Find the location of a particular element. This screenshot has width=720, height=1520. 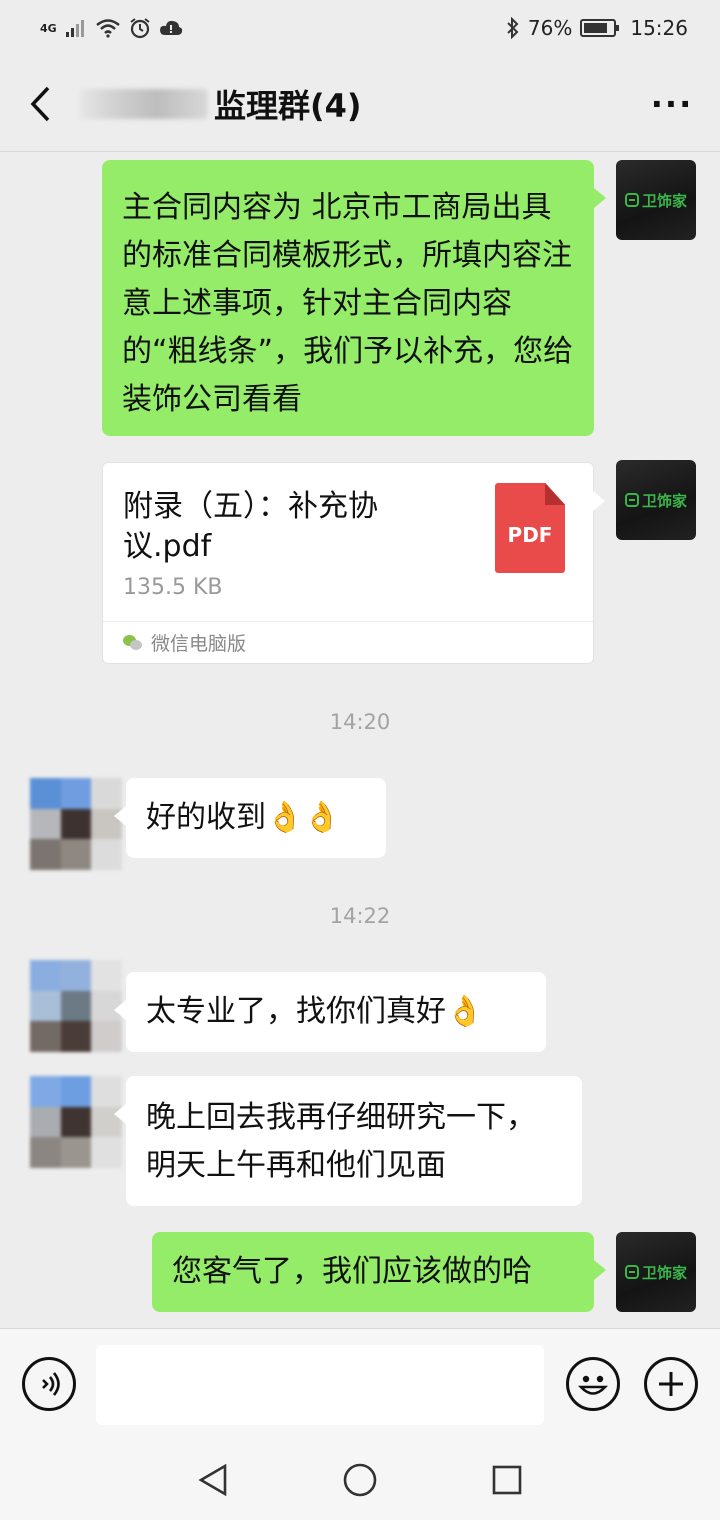

emoji-button is located at coordinates (593, 1384).